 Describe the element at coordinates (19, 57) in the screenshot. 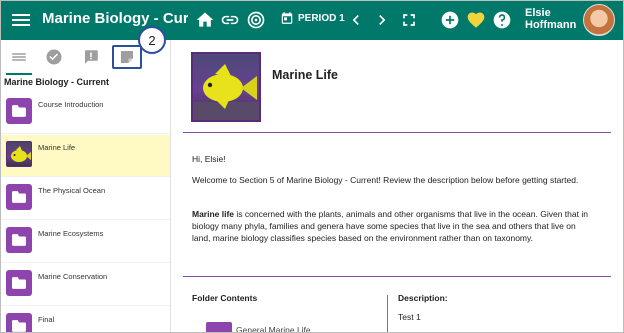

I see `list-icon` at that location.